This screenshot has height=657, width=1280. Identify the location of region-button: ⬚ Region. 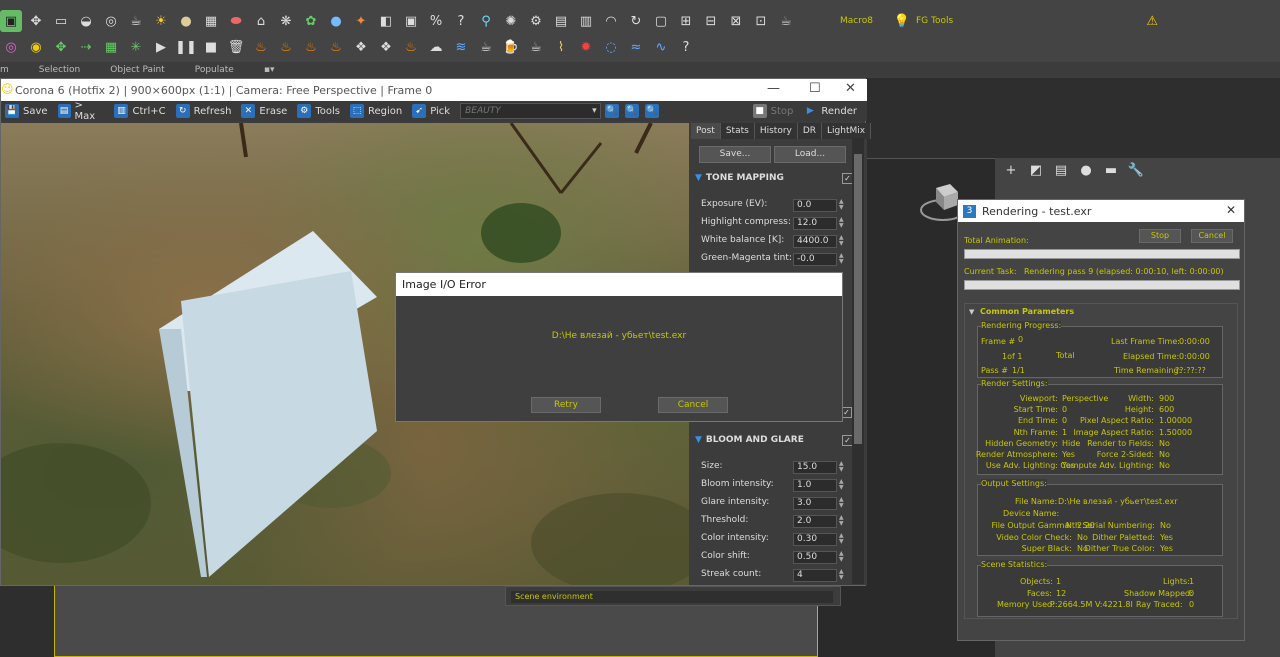
(375, 111).